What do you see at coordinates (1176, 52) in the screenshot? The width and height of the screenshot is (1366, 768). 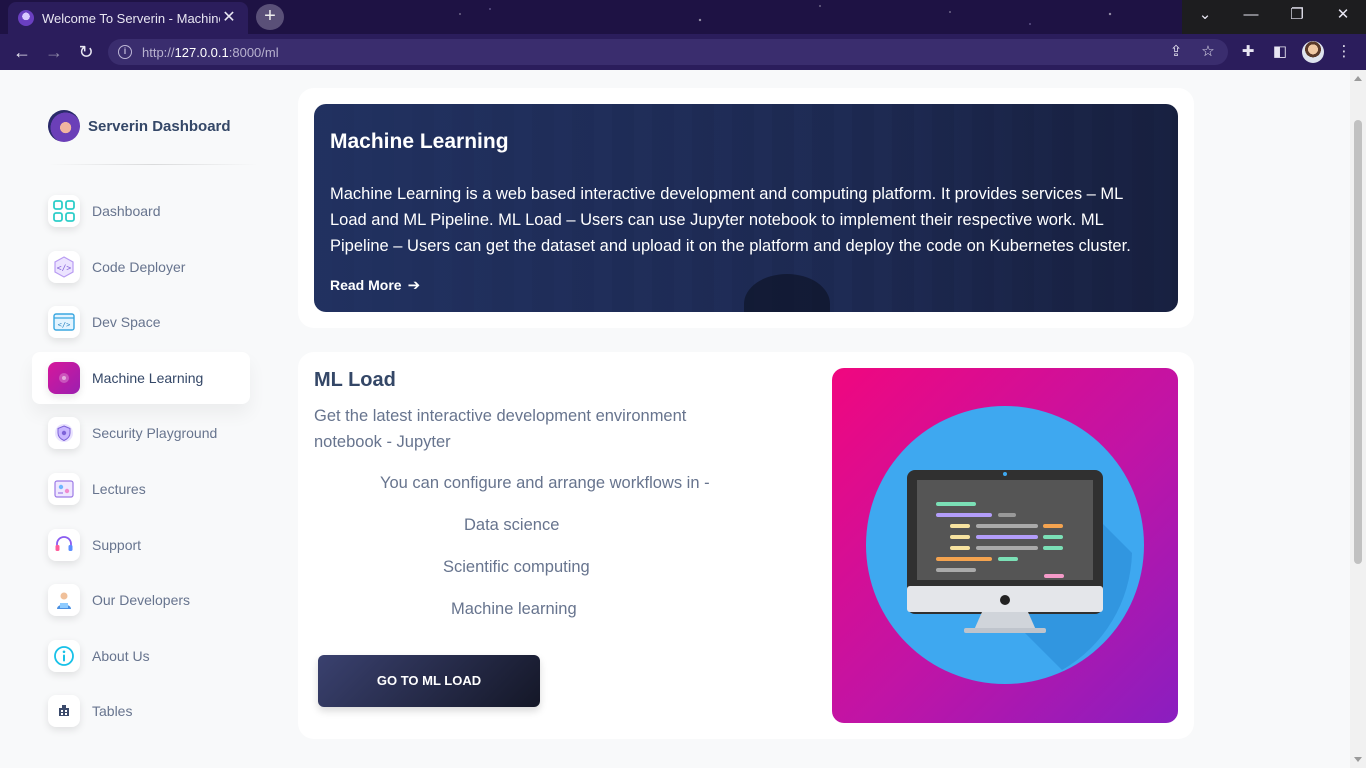 I see `share-icon: ⇪` at bounding box center [1176, 52].